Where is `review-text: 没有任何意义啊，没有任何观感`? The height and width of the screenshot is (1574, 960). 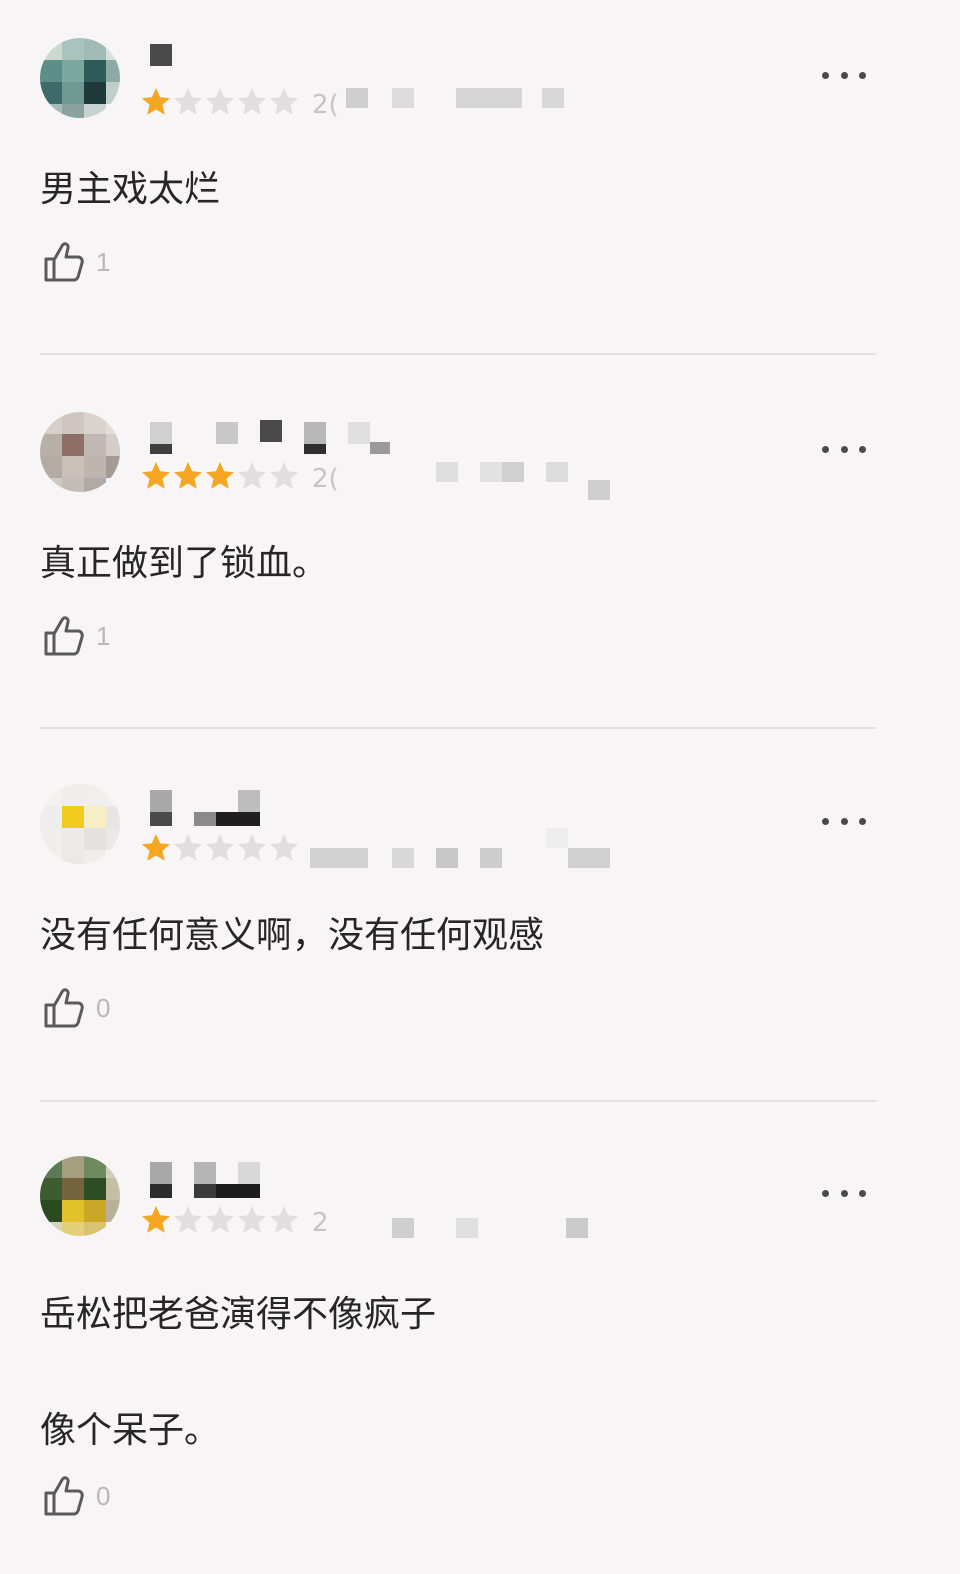 review-text: 没有任何意义啊，没有任何观感 is located at coordinates (292, 935).